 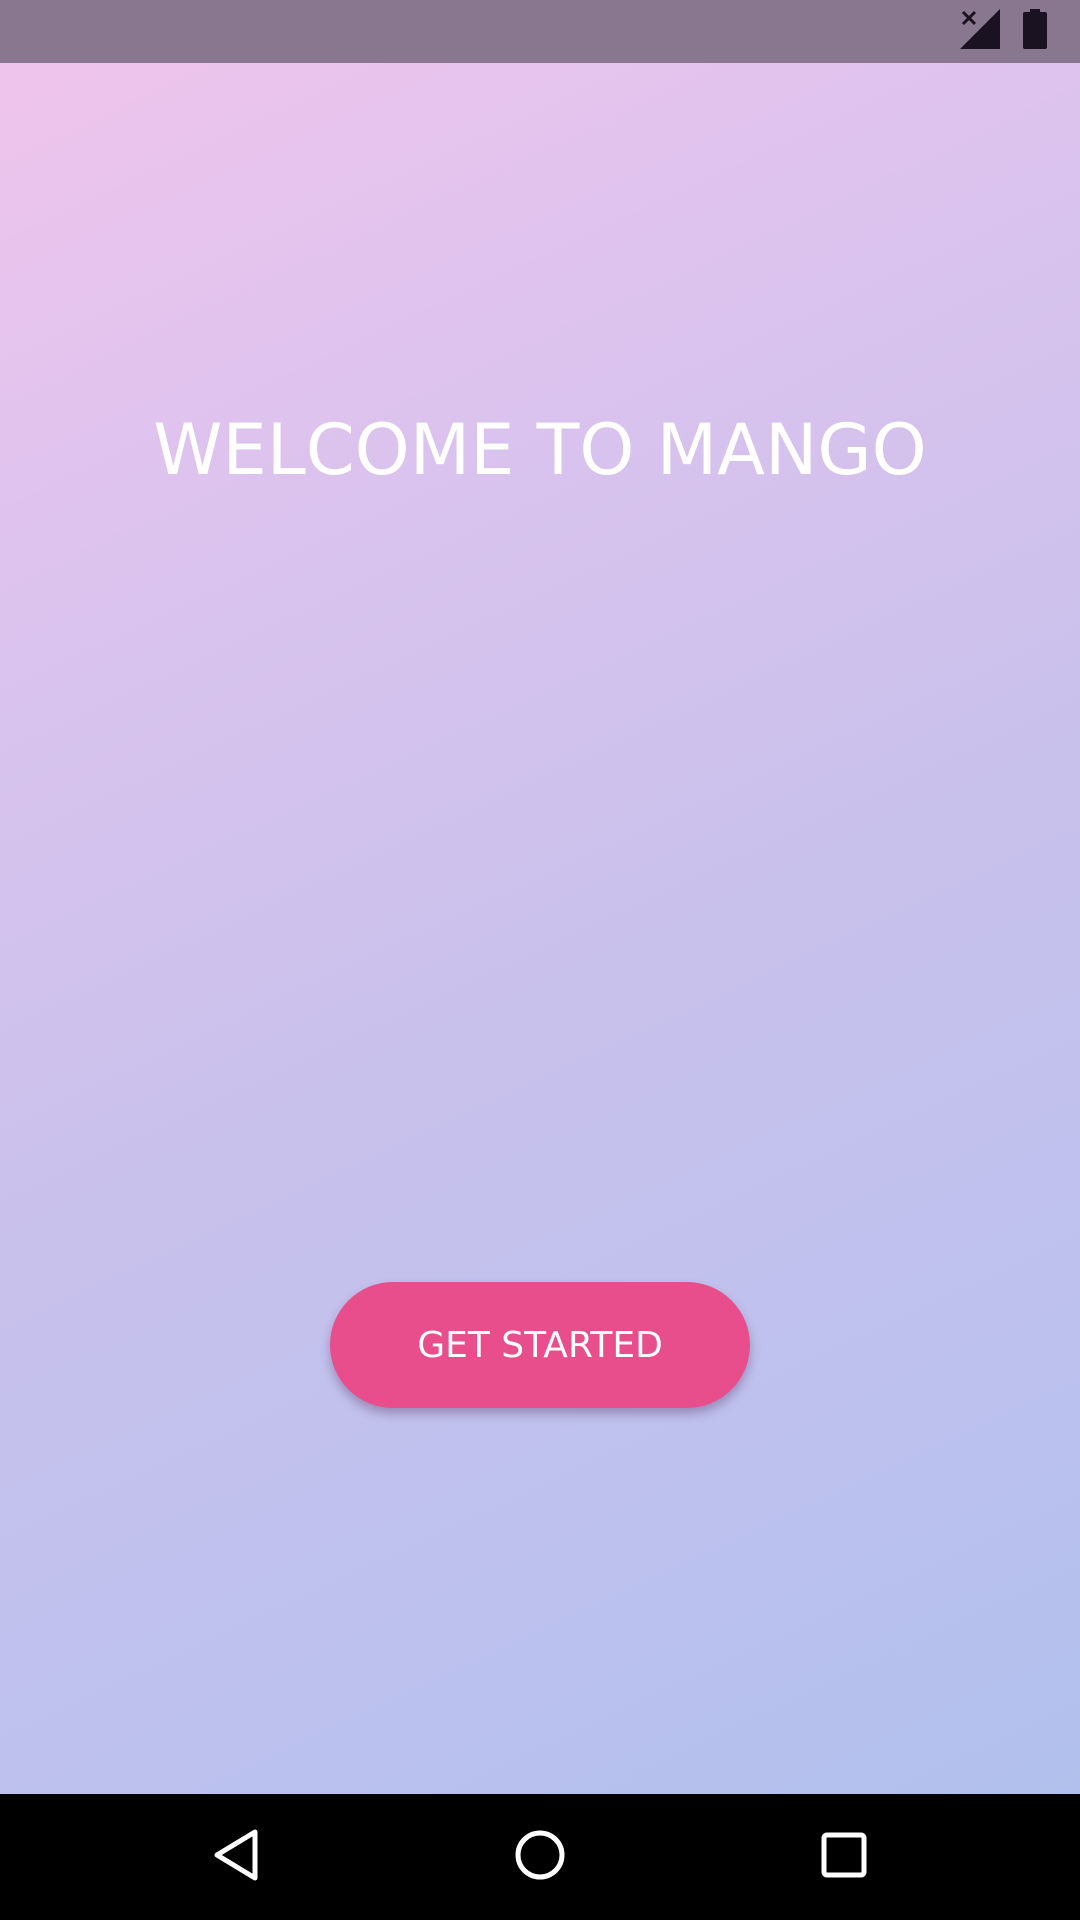 I want to click on signal-no-service-icon, so click(x=980, y=31).